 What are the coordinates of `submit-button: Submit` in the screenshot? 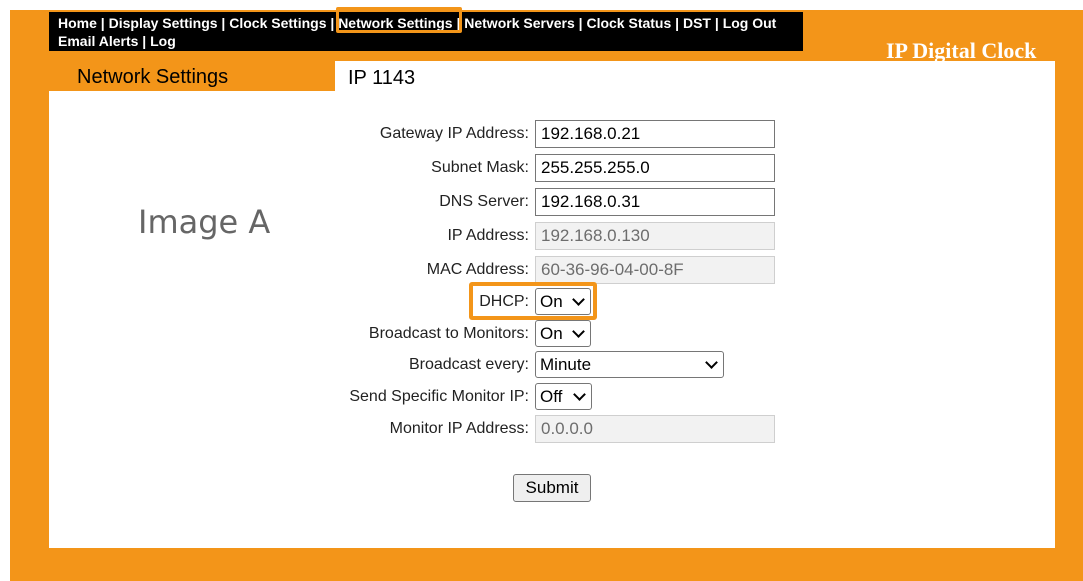 It's located at (552, 488).